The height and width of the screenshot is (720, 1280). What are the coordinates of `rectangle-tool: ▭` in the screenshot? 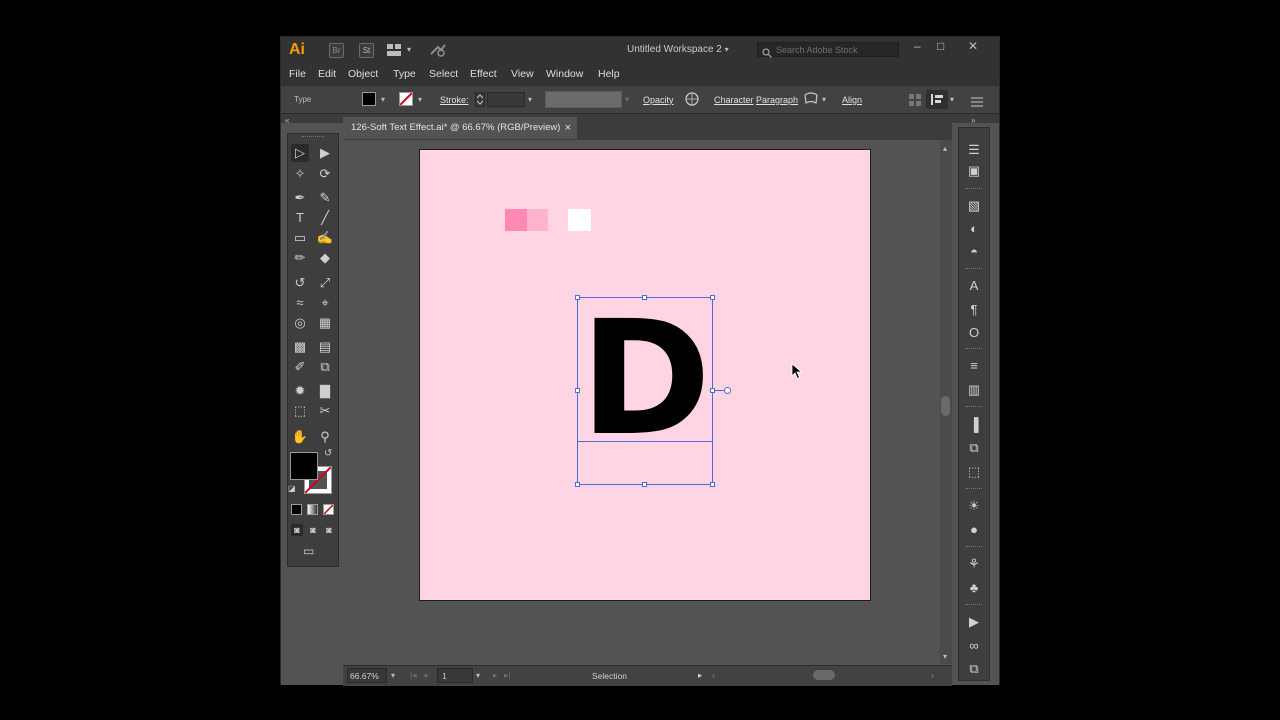 It's located at (300, 238).